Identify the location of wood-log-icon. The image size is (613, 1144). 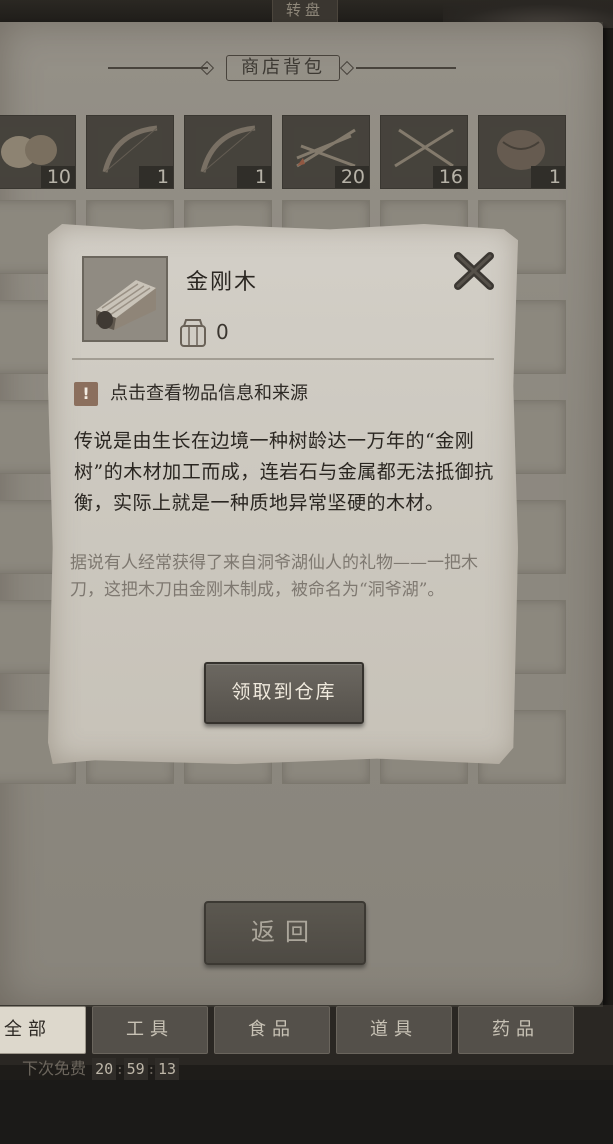
(126, 305).